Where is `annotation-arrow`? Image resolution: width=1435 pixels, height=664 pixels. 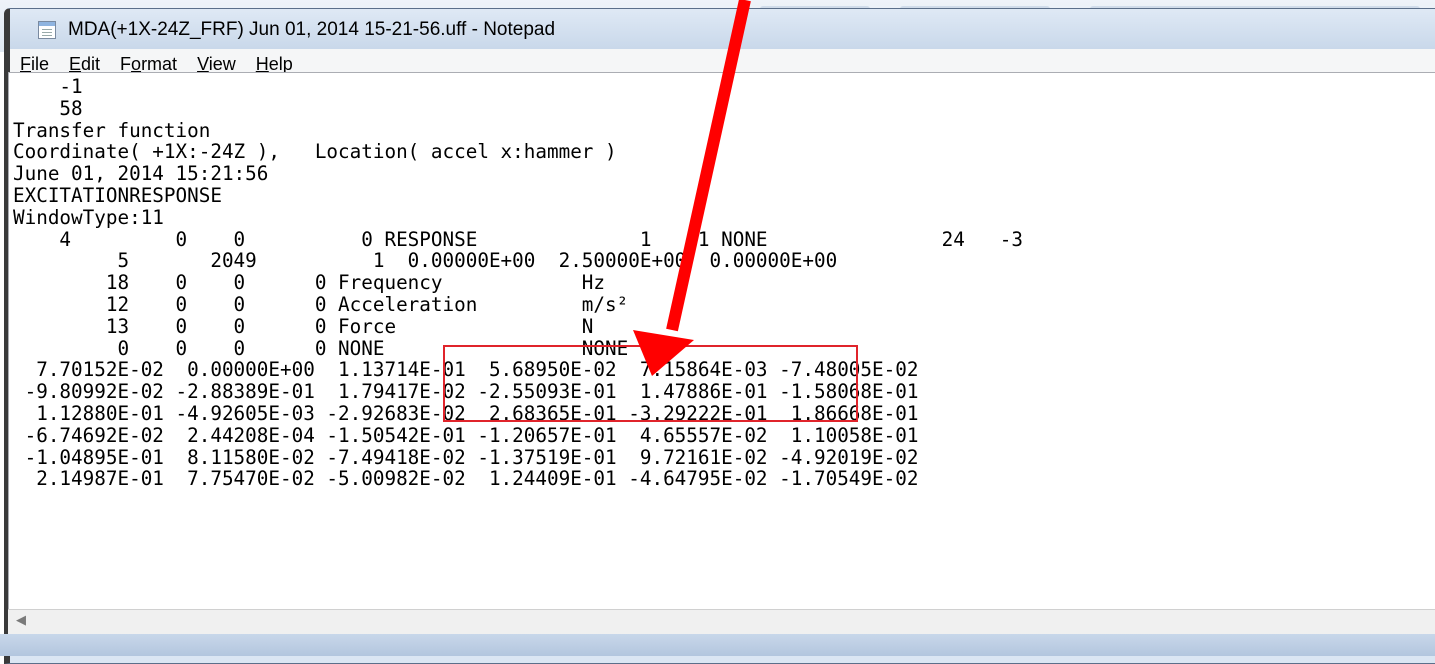 annotation-arrow is located at coordinates (692, 188).